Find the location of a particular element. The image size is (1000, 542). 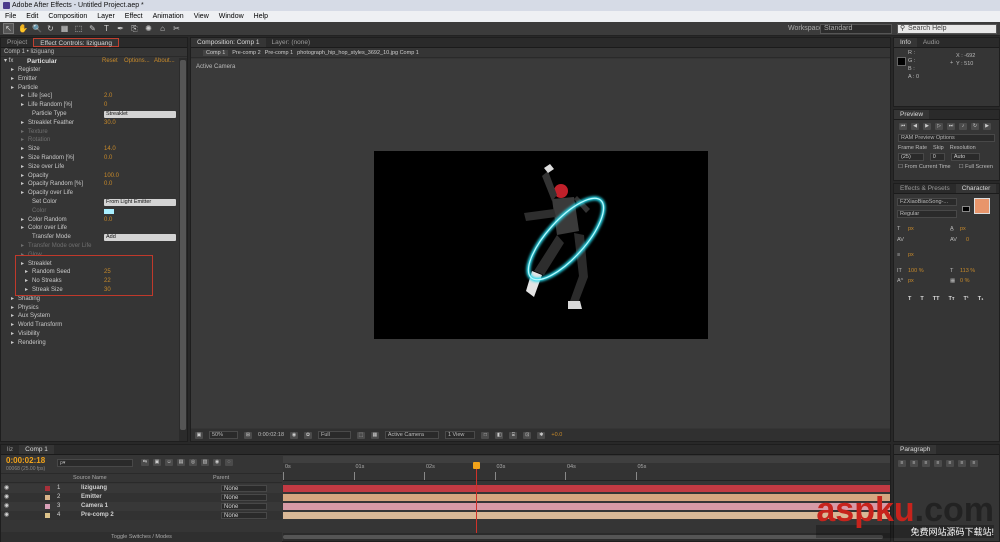

audio-icon: ♪ is located at coordinates (963, 126).